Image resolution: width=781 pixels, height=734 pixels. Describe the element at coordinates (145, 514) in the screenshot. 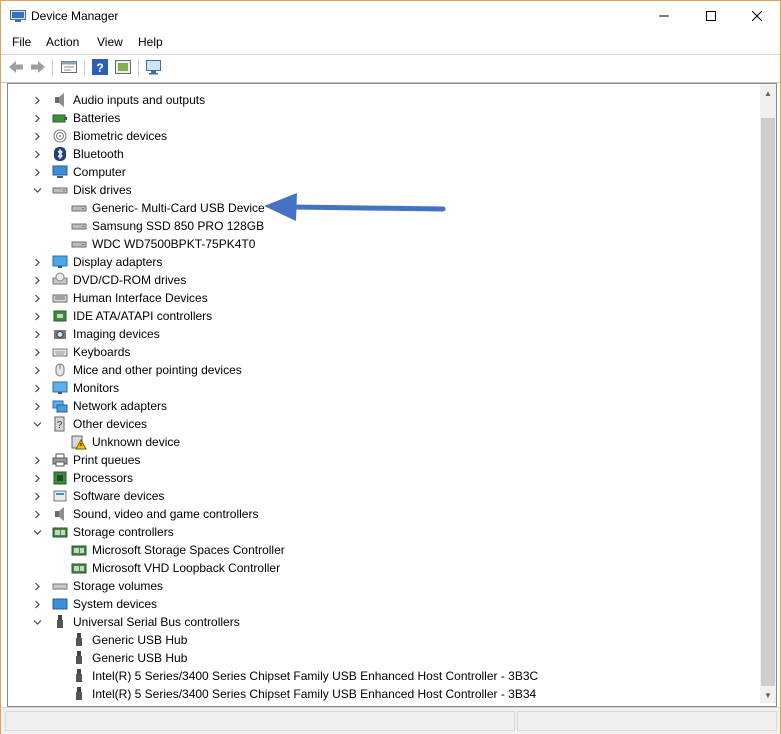

I see `tree-category: Sound, video and game controllers` at that location.